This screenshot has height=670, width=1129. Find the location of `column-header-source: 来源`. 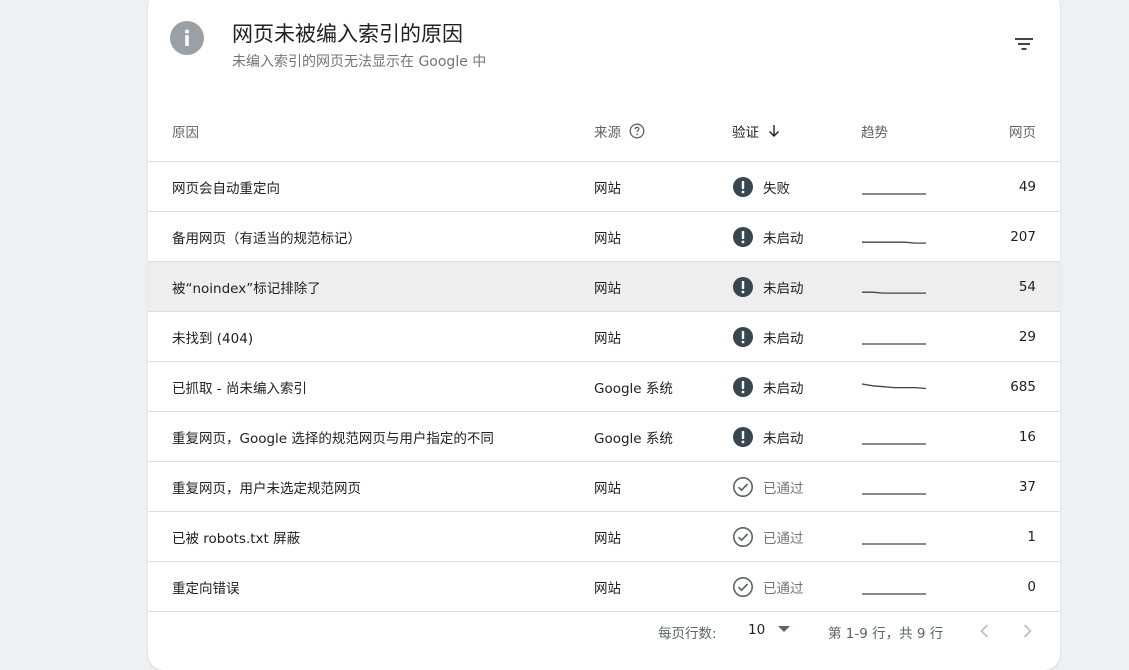

column-header-source: 来源 is located at coordinates (619, 130).